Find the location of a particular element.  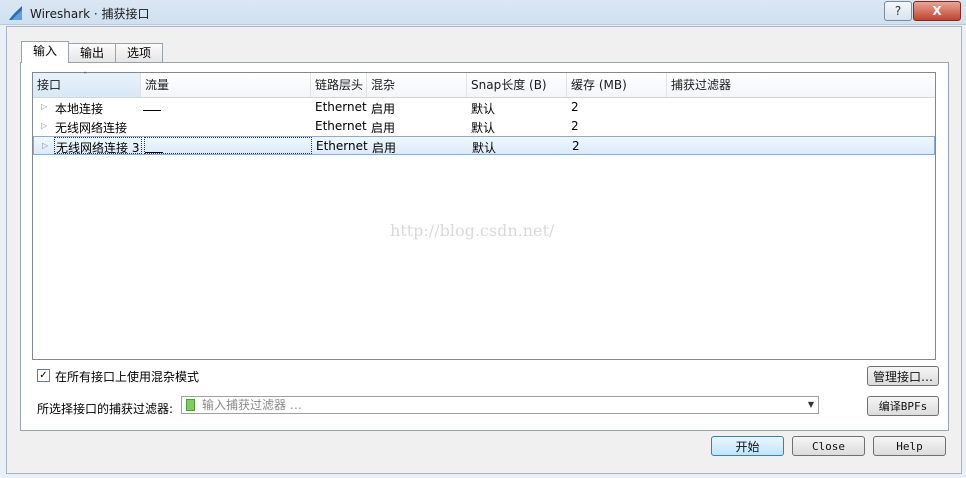

column-header-snaplen: Snap长度 (B) is located at coordinates (517, 85).